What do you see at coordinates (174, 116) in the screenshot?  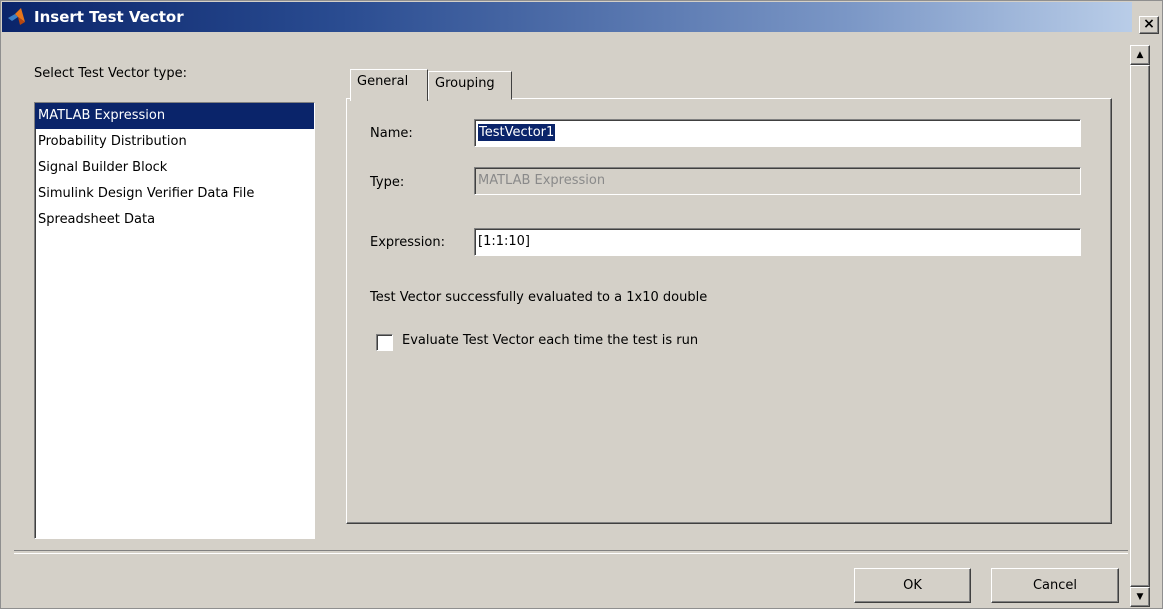 I see `list-item-matlab-expression: MATLAB Expression` at bounding box center [174, 116].